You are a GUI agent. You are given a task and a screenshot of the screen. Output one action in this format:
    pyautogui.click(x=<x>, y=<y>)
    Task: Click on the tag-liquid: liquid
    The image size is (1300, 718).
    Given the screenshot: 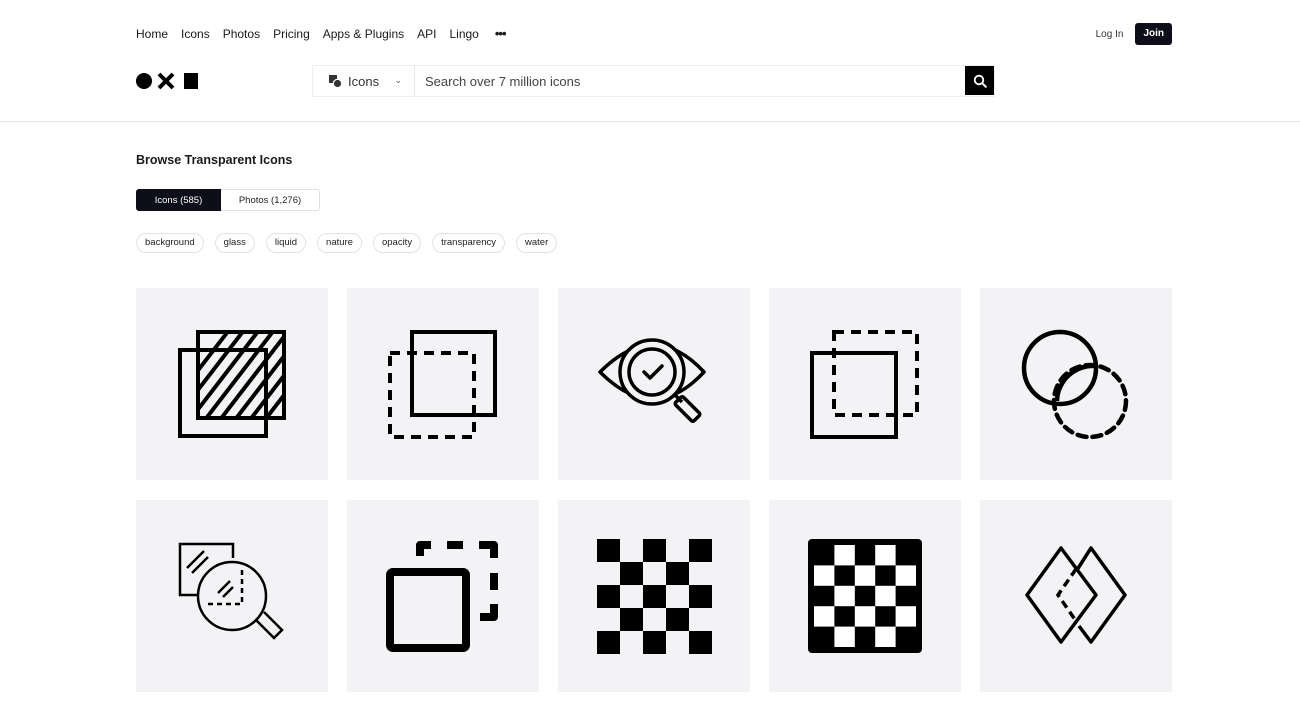 What is the action you would take?
    pyautogui.click(x=286, y=243)
    